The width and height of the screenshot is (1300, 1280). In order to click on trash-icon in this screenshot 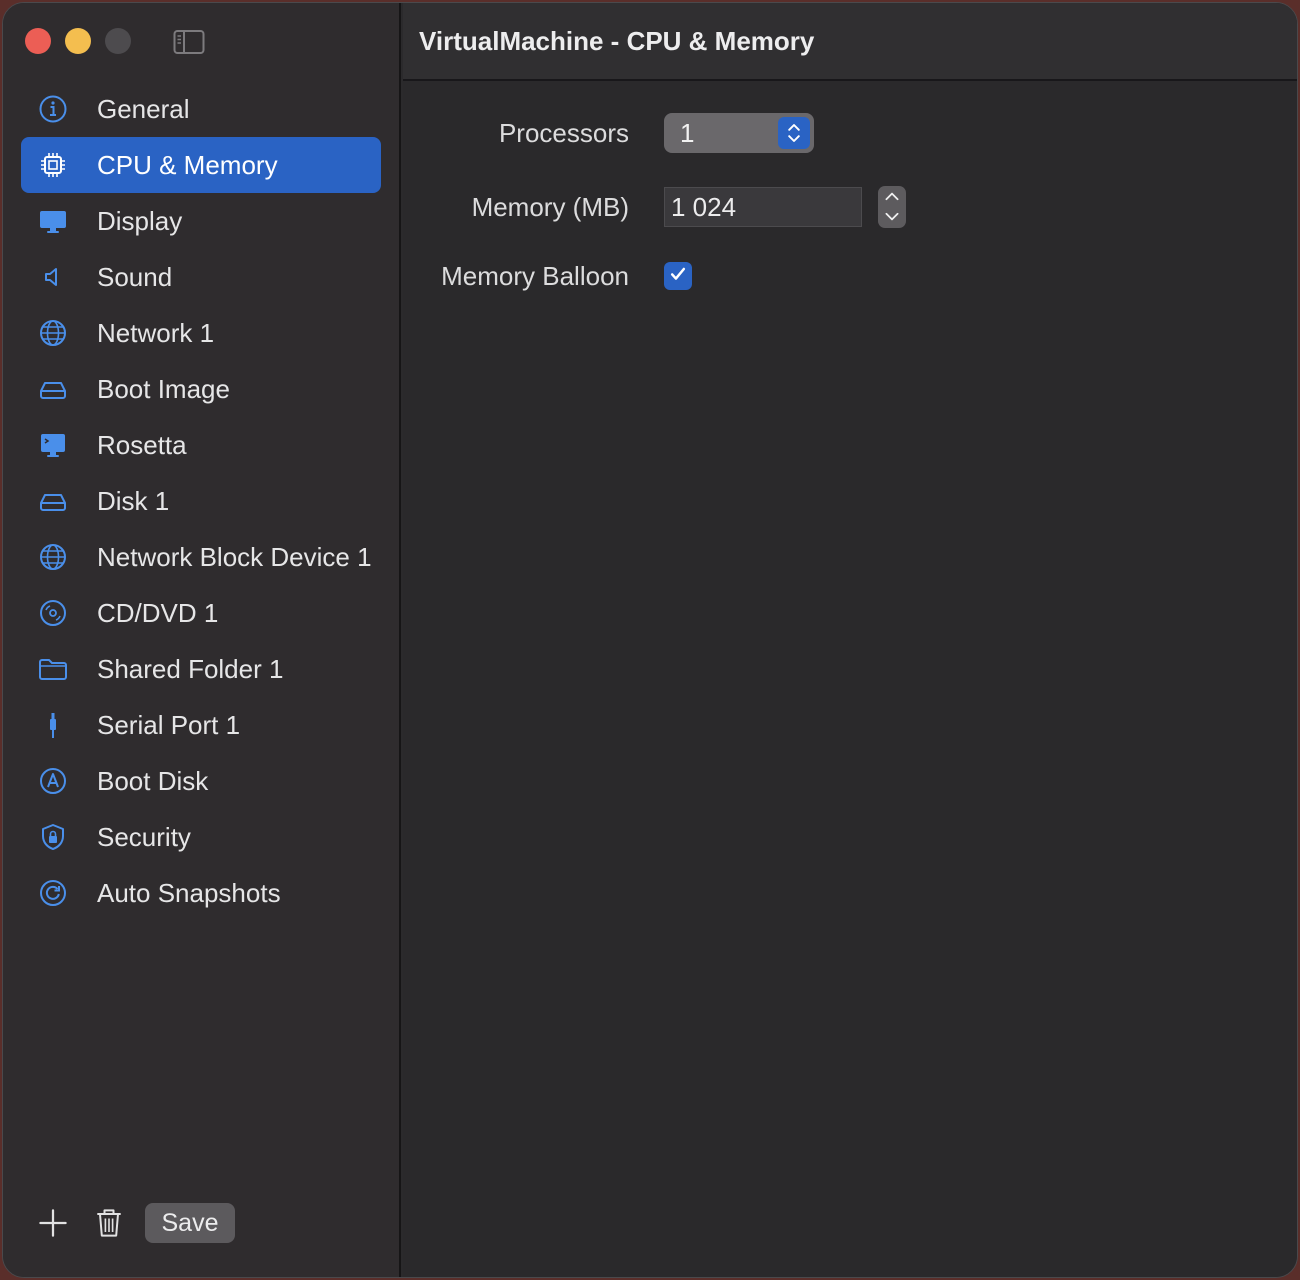, I will do `click(109, 1223)`.